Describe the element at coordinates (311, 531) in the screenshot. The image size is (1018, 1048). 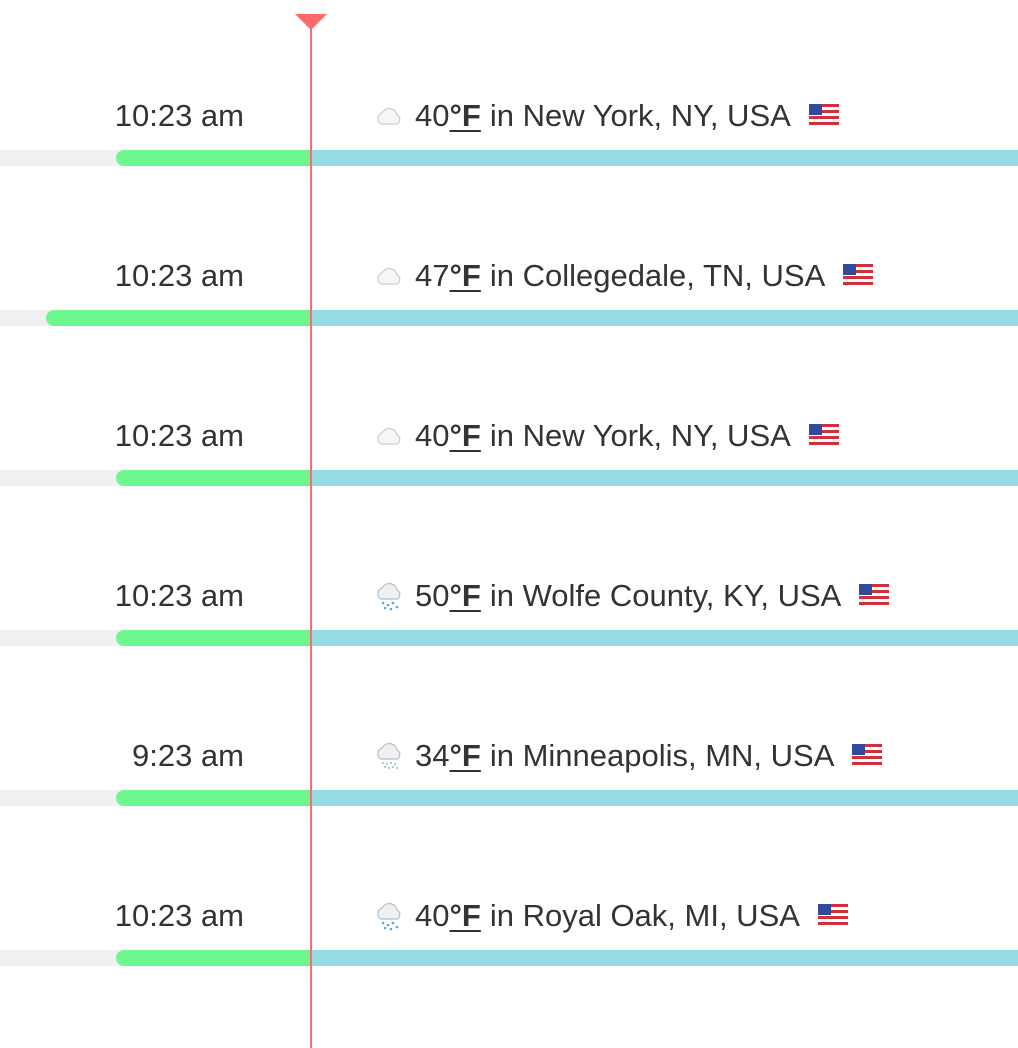
I see `current-time-line` at that location.